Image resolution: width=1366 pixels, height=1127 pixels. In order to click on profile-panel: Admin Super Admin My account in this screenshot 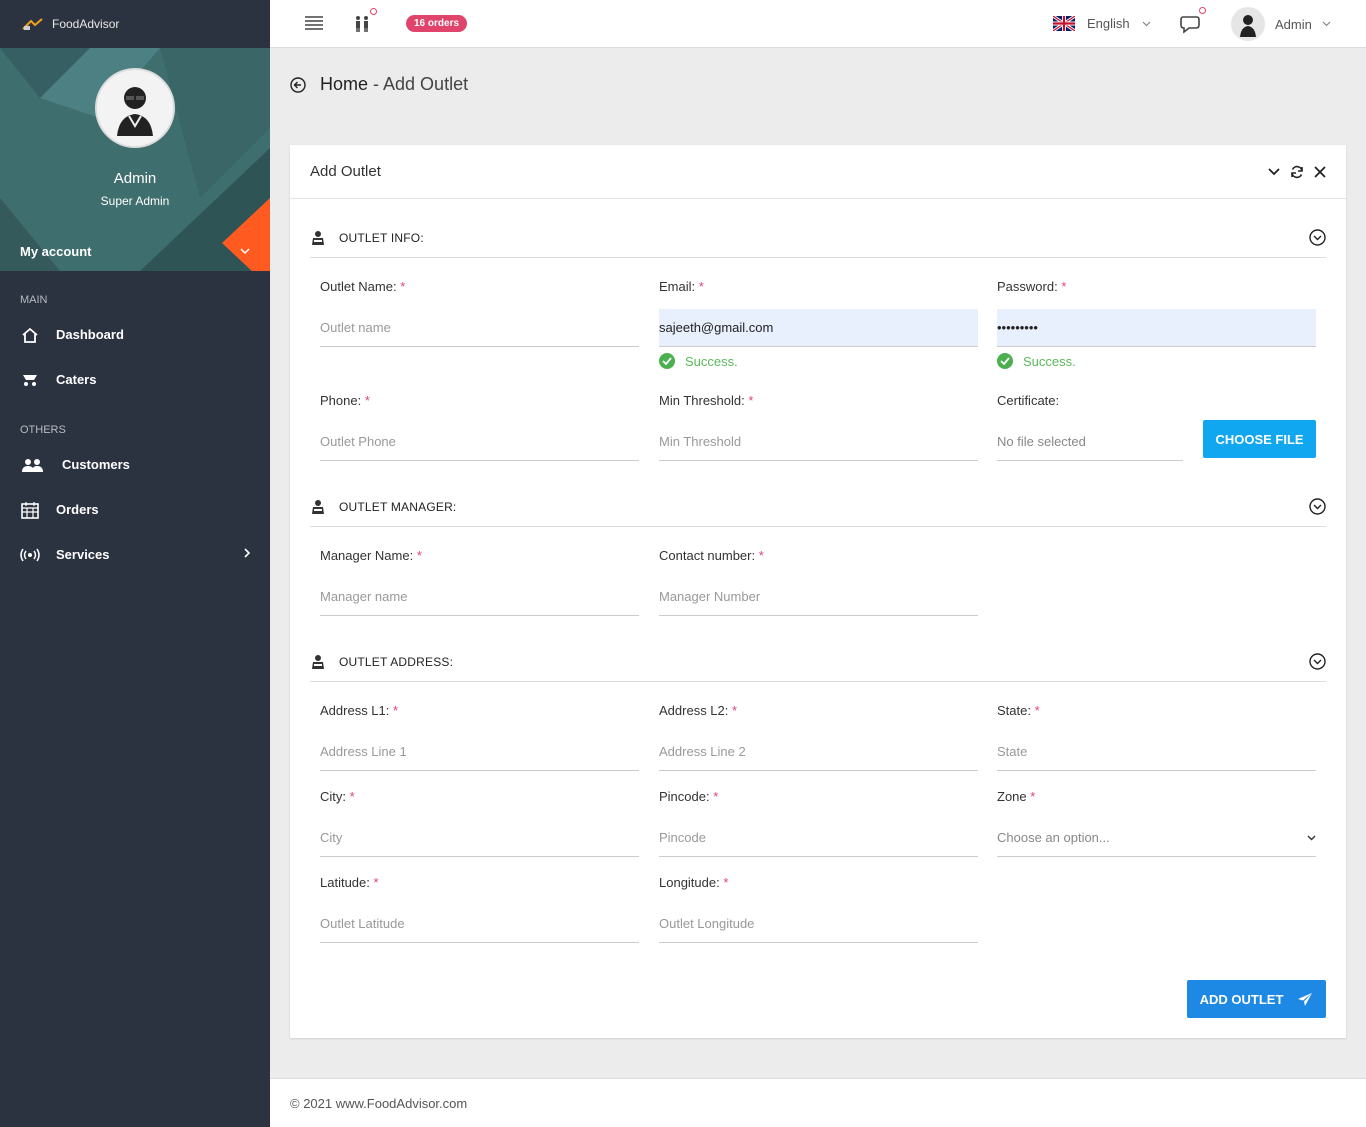, I will do `click(135, 159)`.